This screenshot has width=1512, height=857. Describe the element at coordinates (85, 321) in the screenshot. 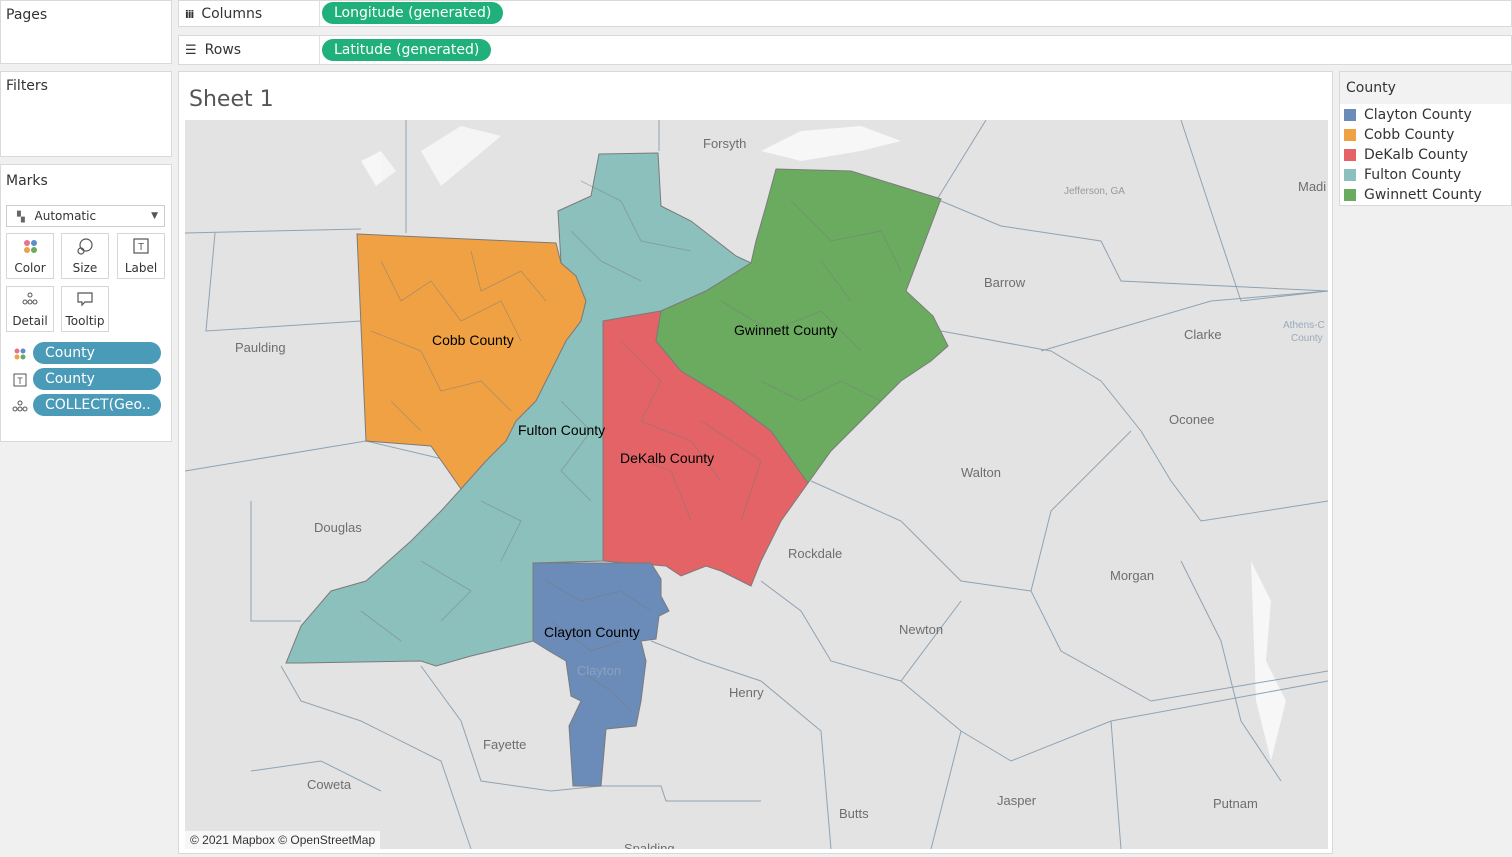

I see `tooltip-label: Tooltip` at that location.